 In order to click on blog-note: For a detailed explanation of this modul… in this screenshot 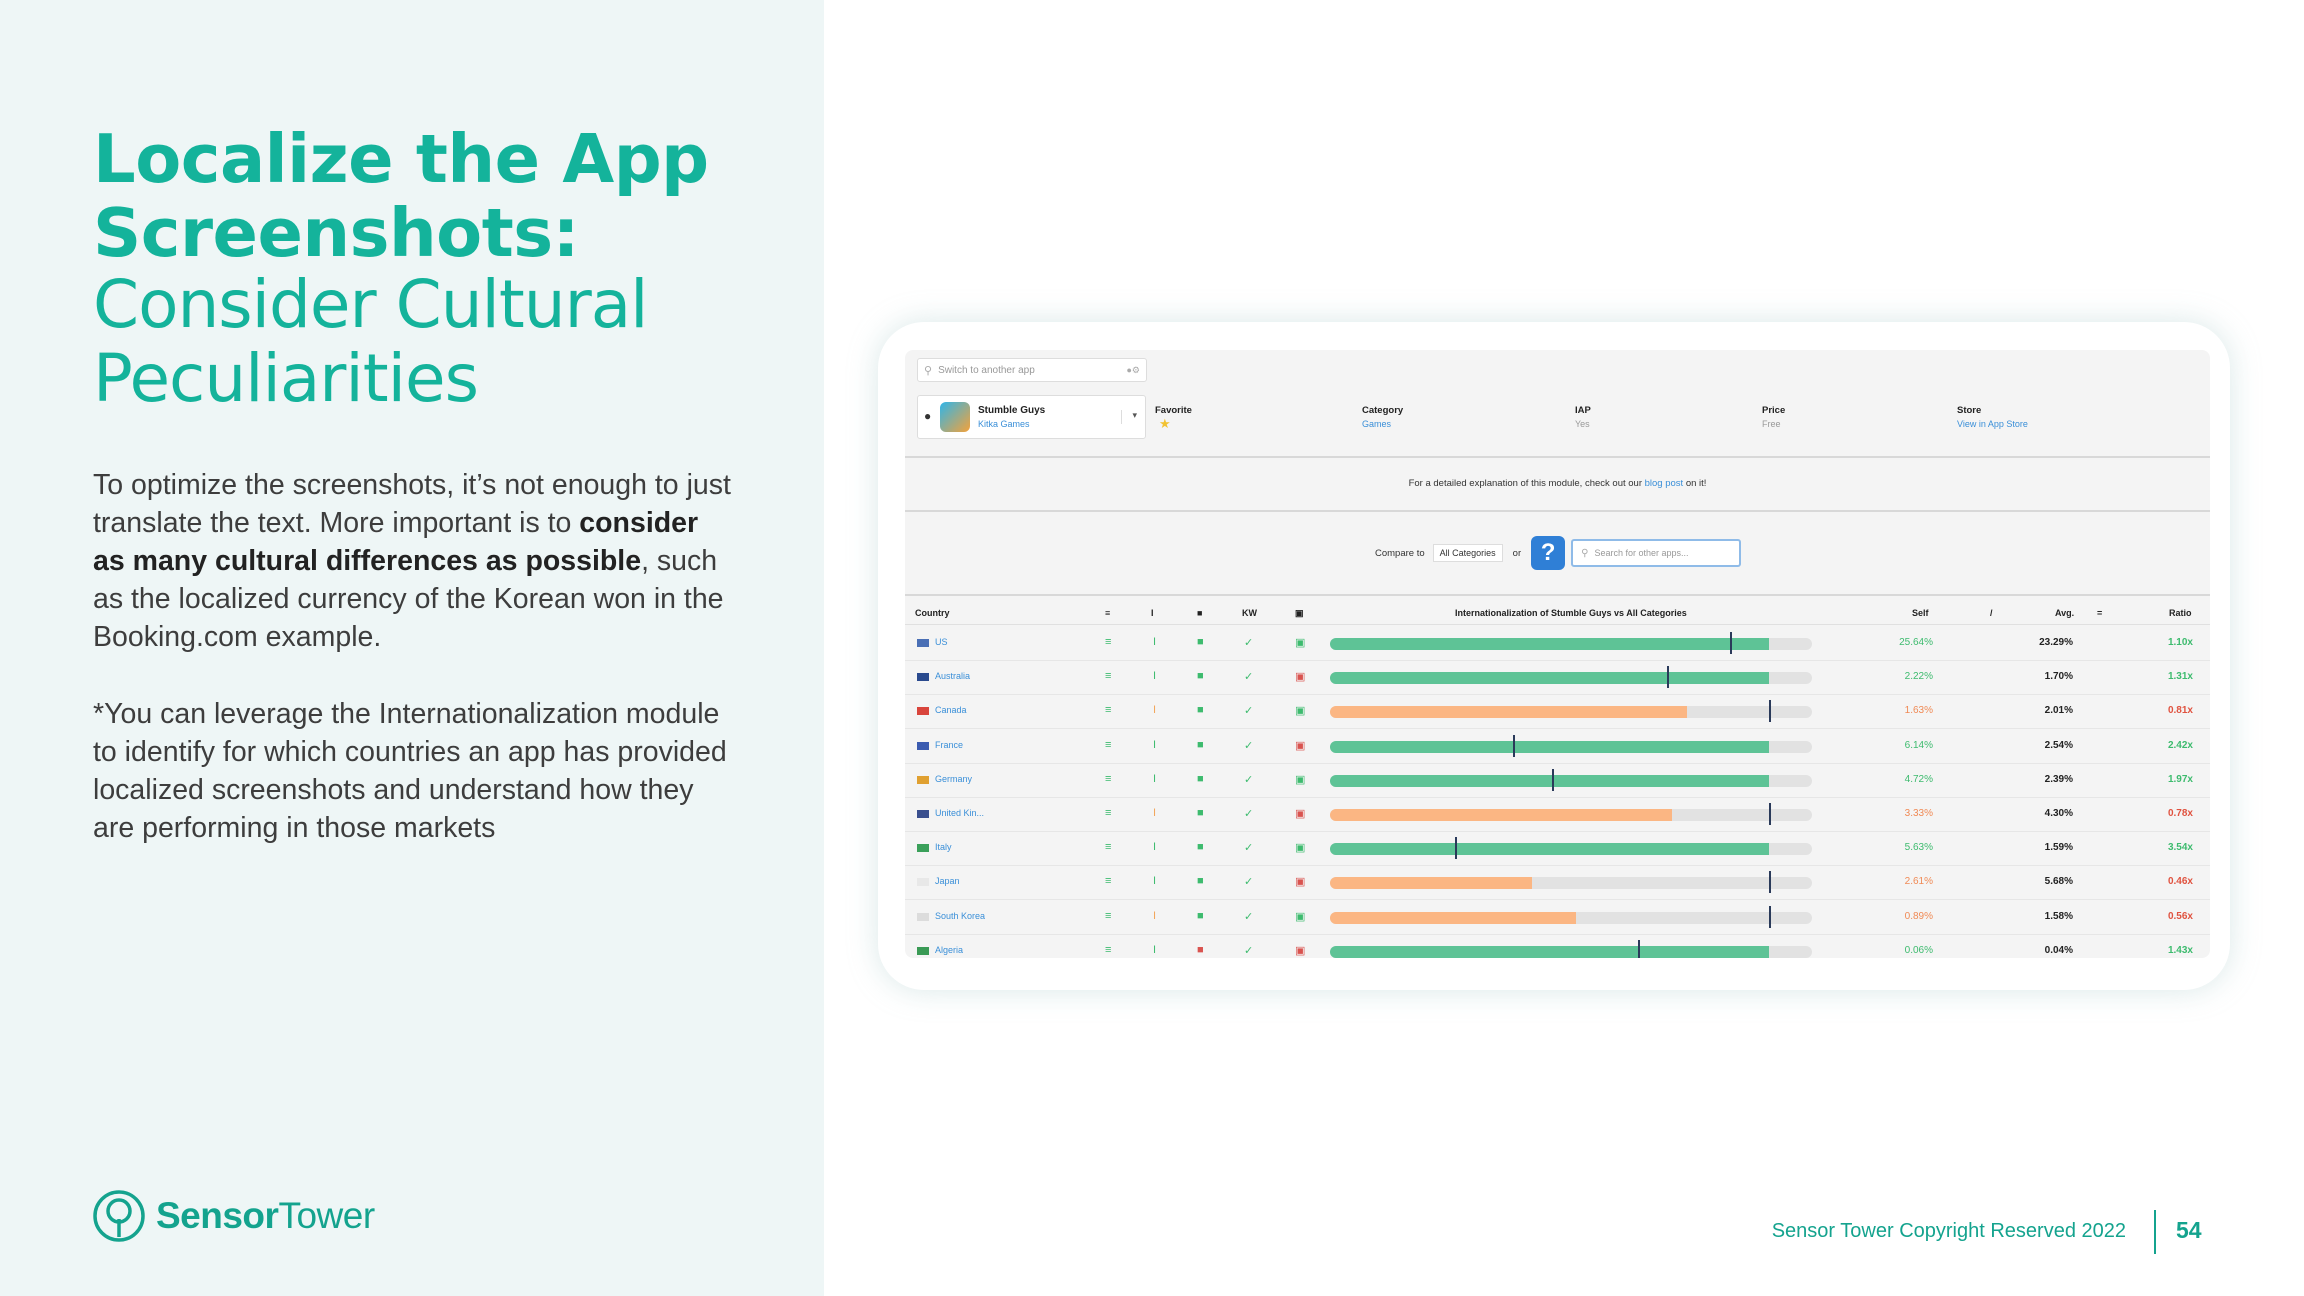, I will do `click(1557, 483)`.